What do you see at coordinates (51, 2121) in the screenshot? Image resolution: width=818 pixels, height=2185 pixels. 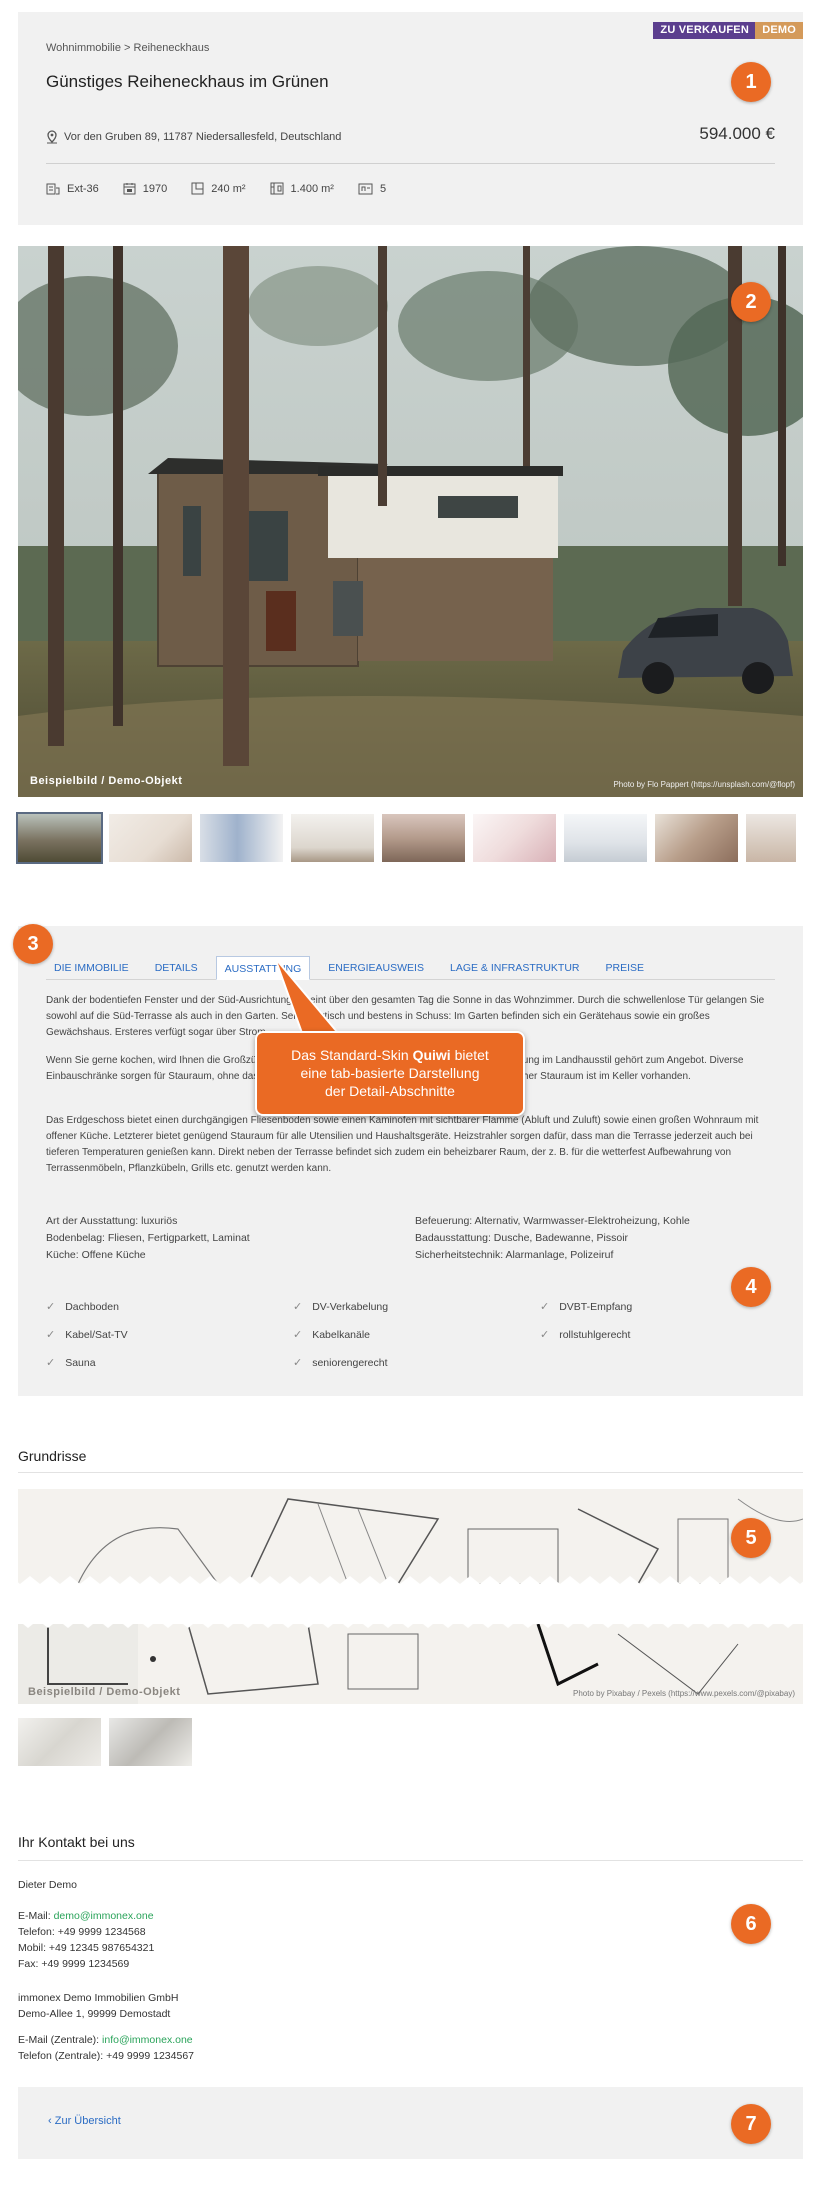 I see `chevron-left-icon: ‹` at bounding box center [51, 2121].